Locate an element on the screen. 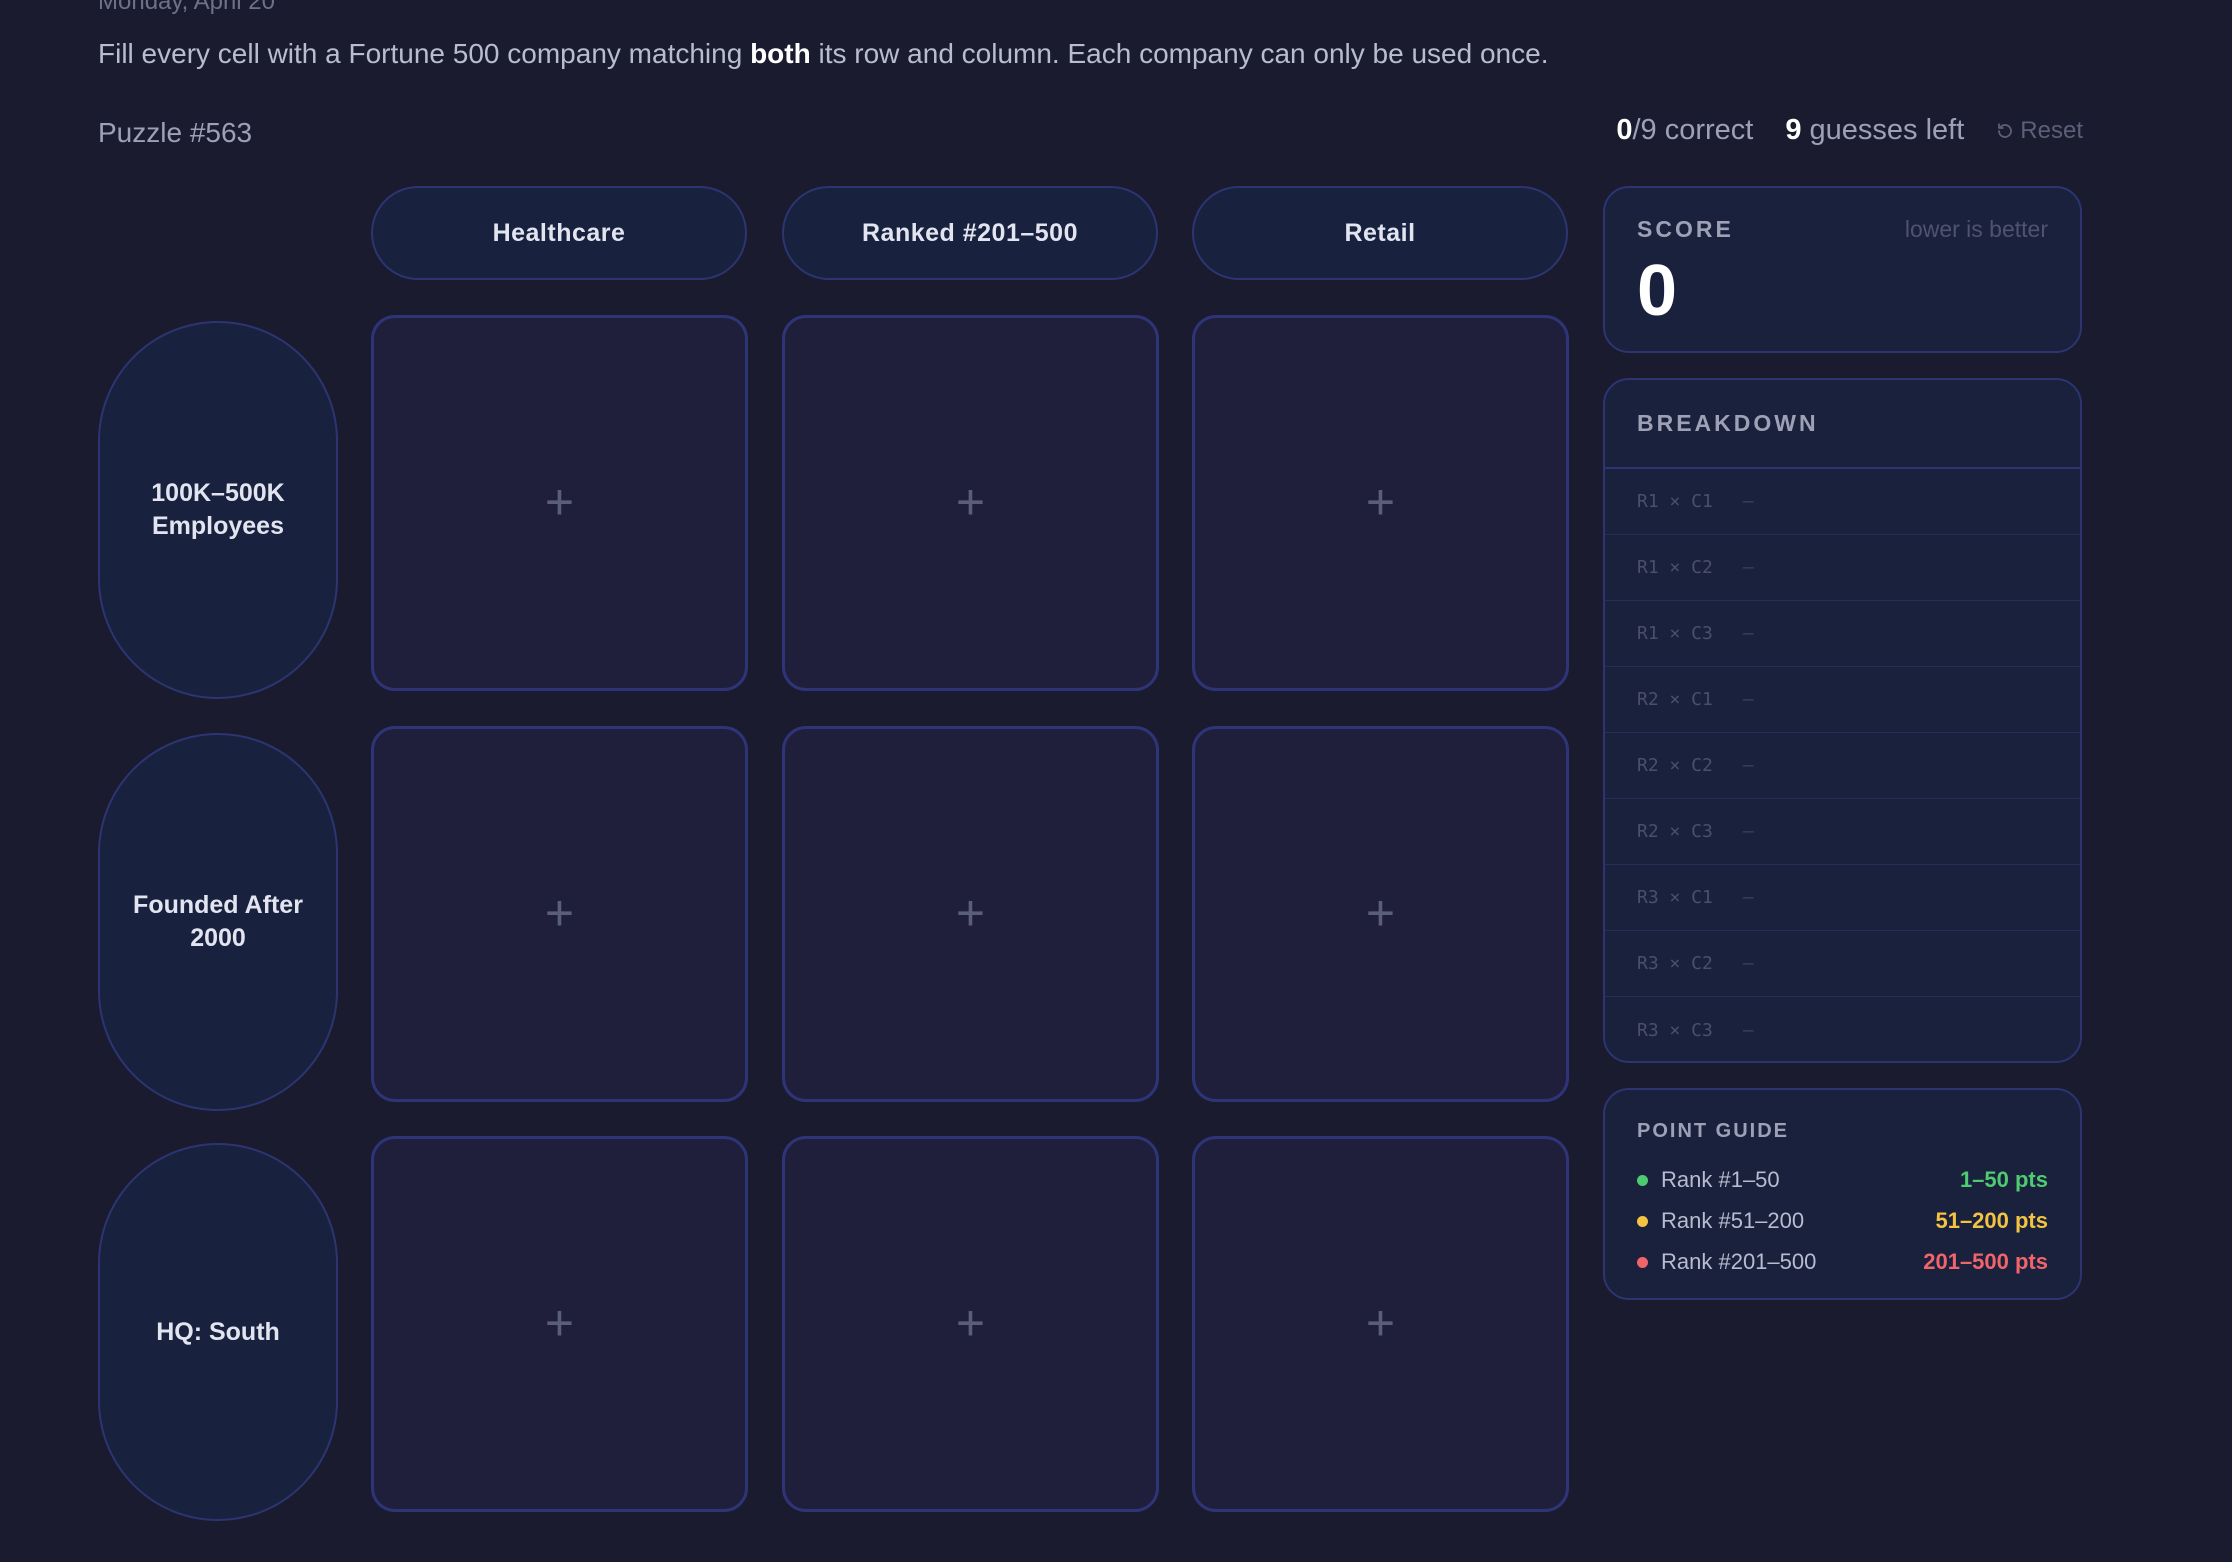  grid-cell-r2-c1: + is located at coordinates (559, 914).